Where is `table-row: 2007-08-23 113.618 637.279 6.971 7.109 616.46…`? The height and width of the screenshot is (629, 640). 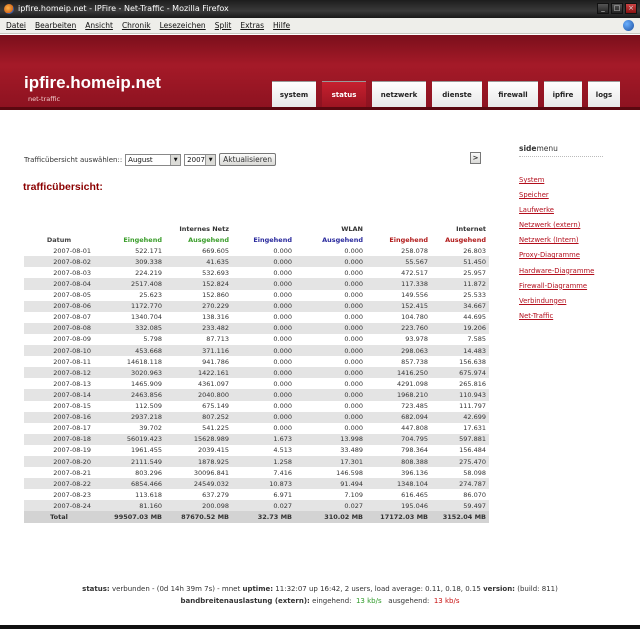 table-row: 2007-08-23 113.618 637.279 6.971 7.109 616.46… is located at coordinates (256, 495).